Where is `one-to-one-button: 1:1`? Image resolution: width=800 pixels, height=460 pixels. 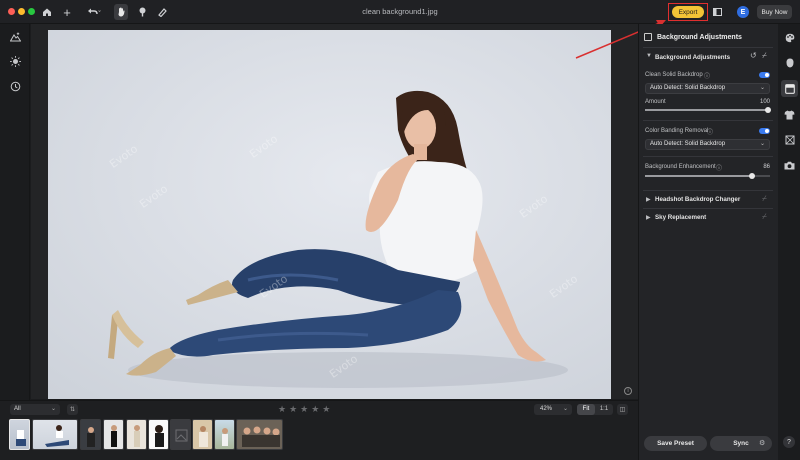 one-to-one-button: 1:1 is located at coordinates (604, 409).